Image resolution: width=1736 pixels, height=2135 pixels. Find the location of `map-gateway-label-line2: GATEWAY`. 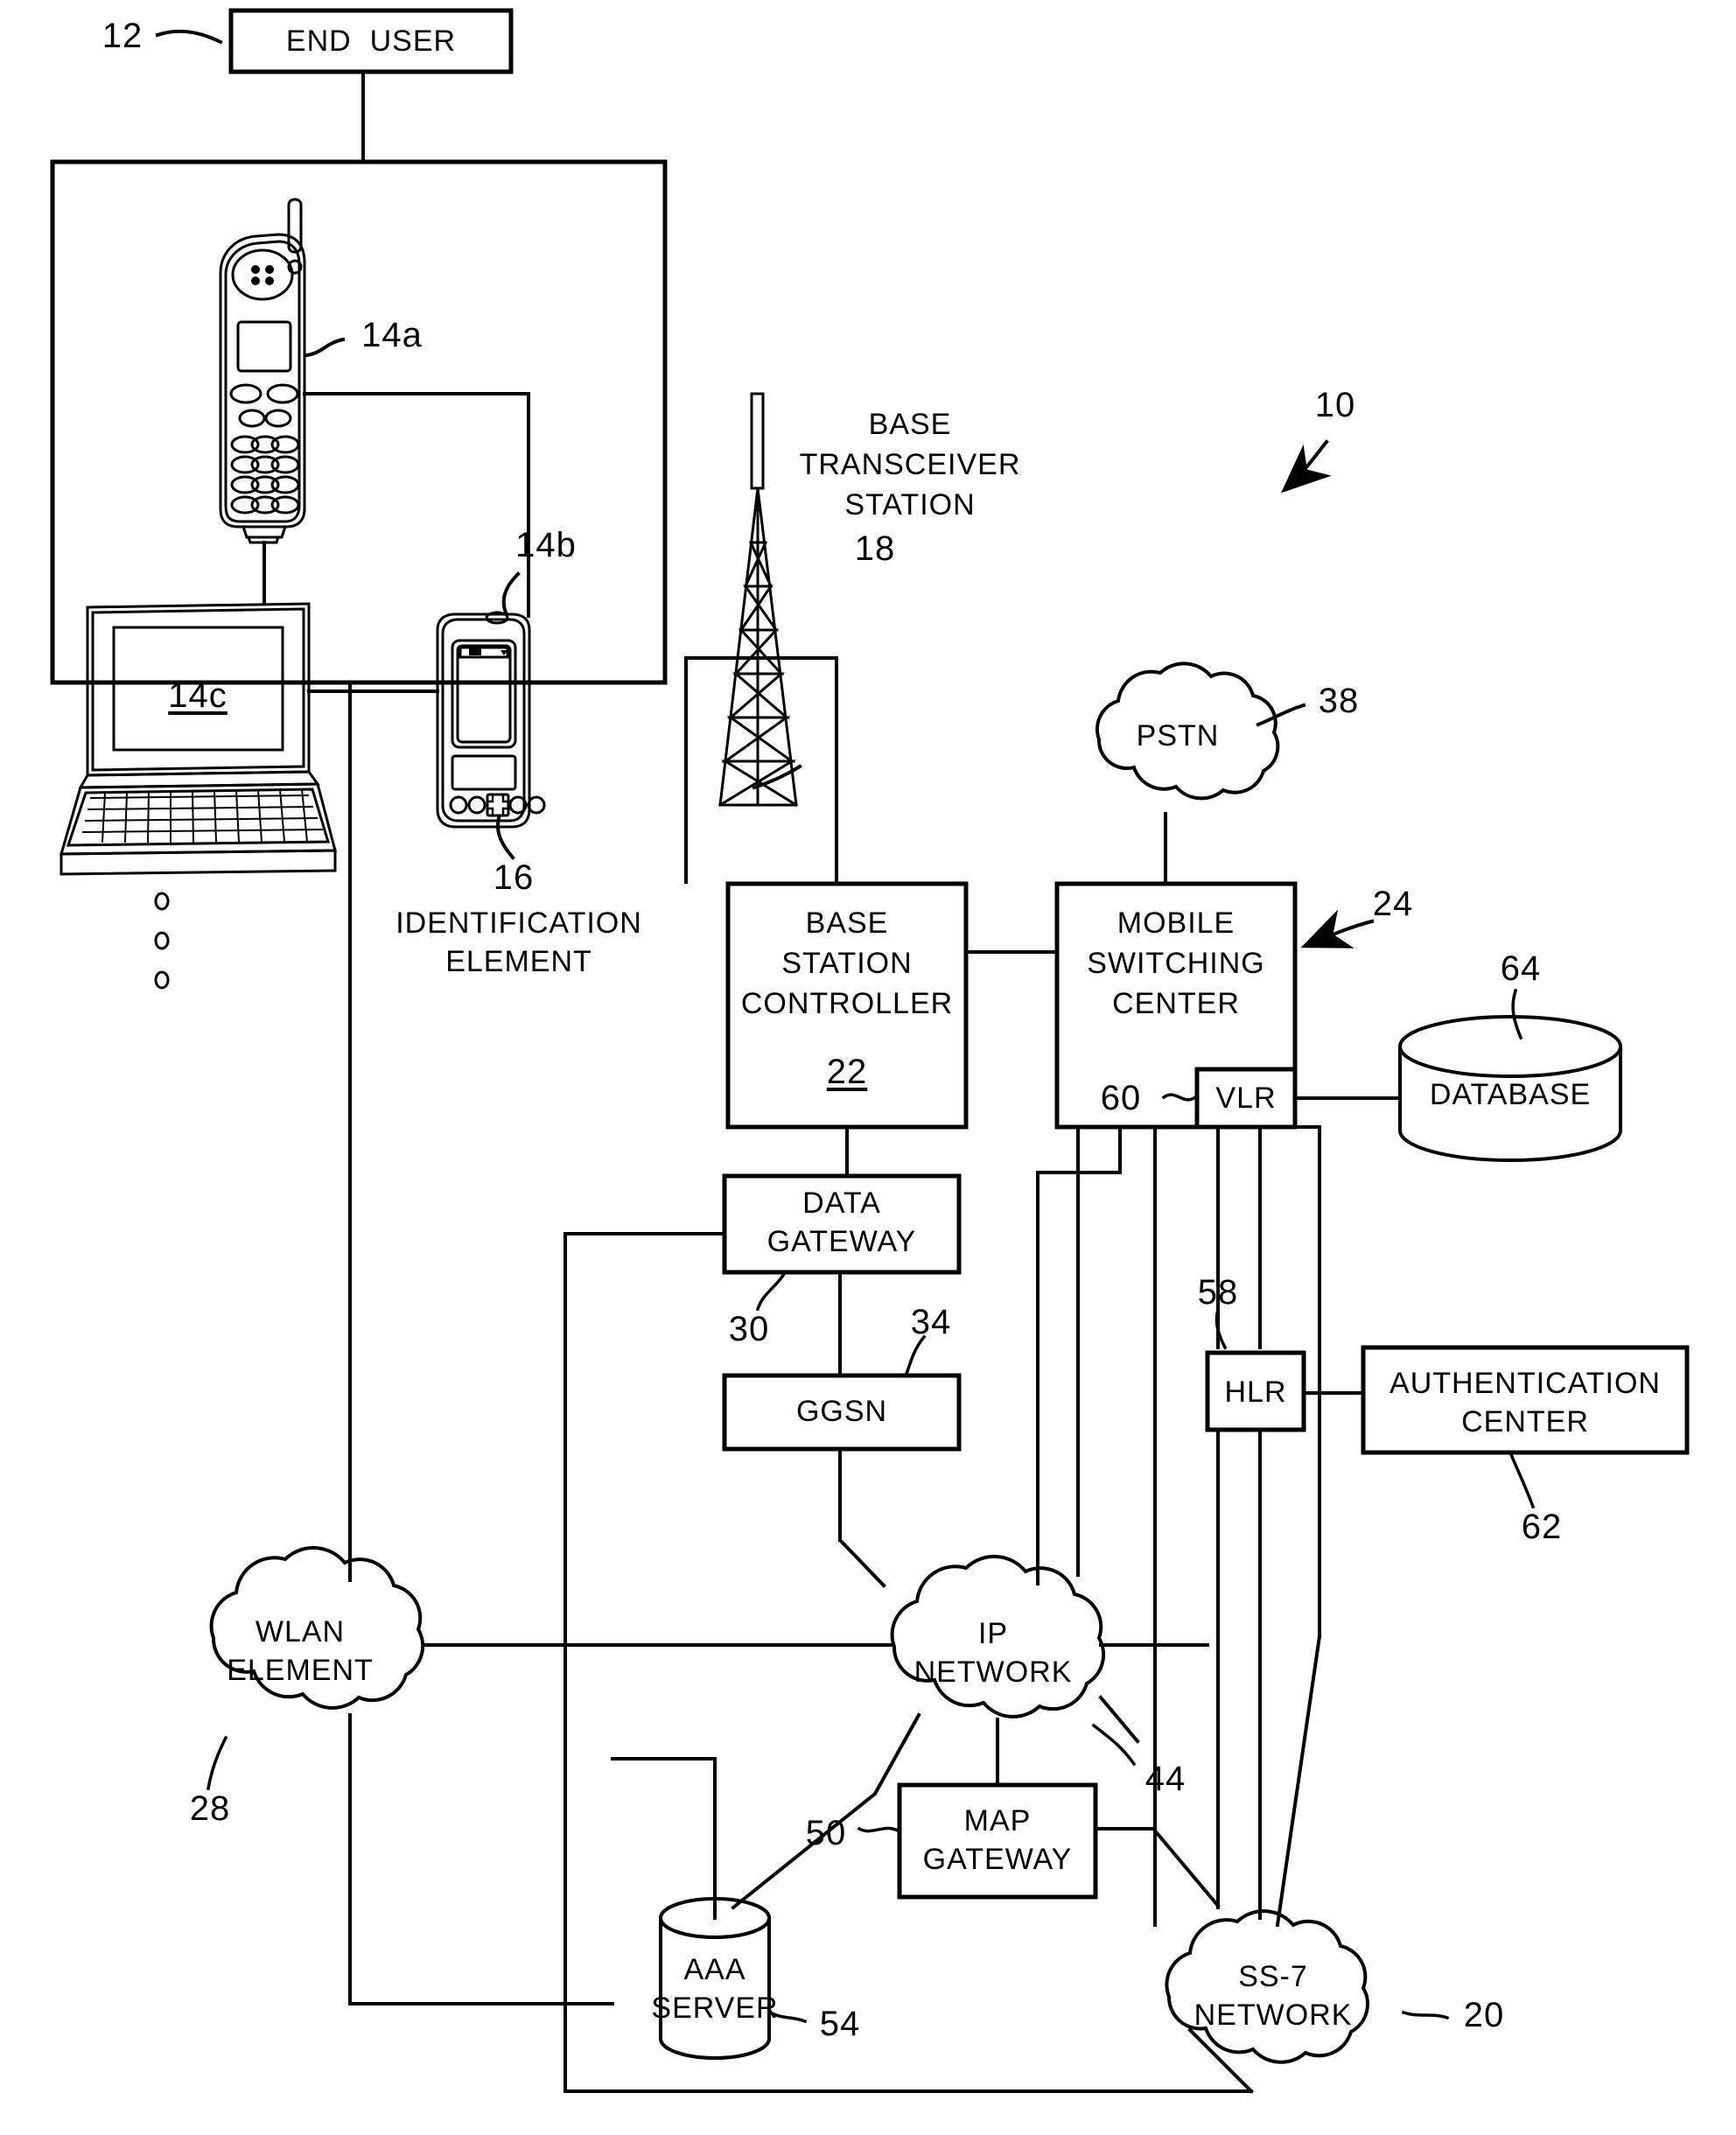

map-gateway-label-line2: GATEWAY is located at coordinates (997, 1859).